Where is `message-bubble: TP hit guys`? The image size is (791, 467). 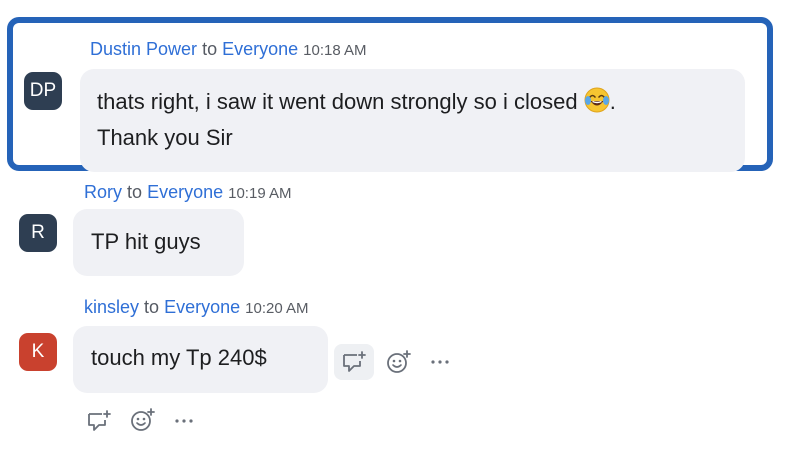 message-bubble: TP hit guys is located at coordinates (158, 242).